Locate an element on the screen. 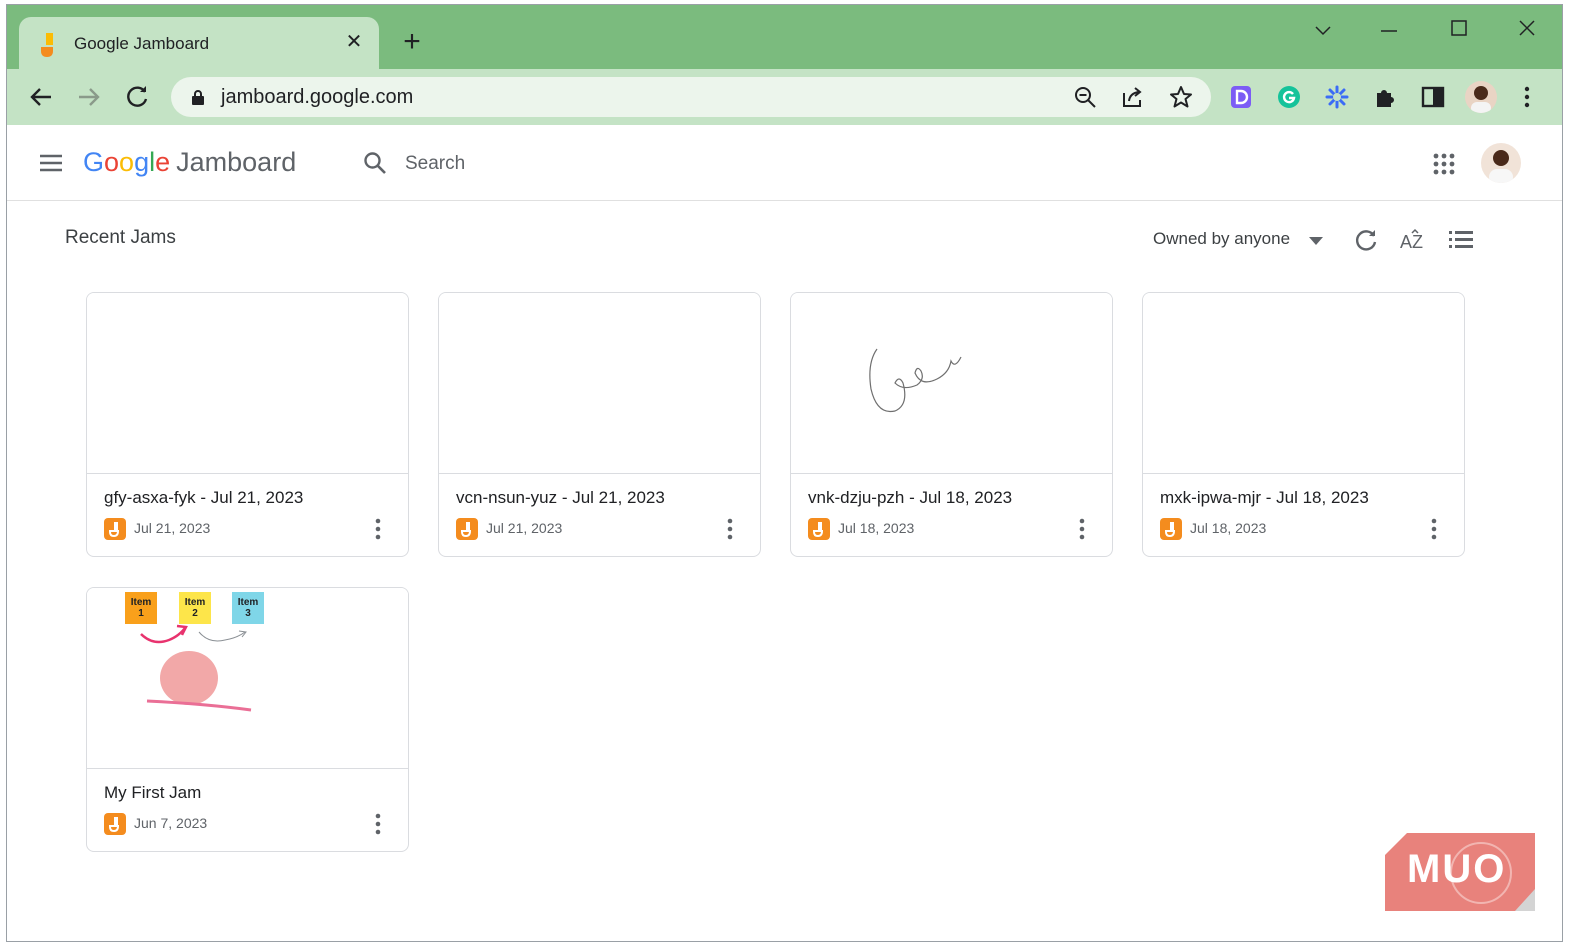 The image size is (1571, 945). search-input is located at coordinates (705, 164).